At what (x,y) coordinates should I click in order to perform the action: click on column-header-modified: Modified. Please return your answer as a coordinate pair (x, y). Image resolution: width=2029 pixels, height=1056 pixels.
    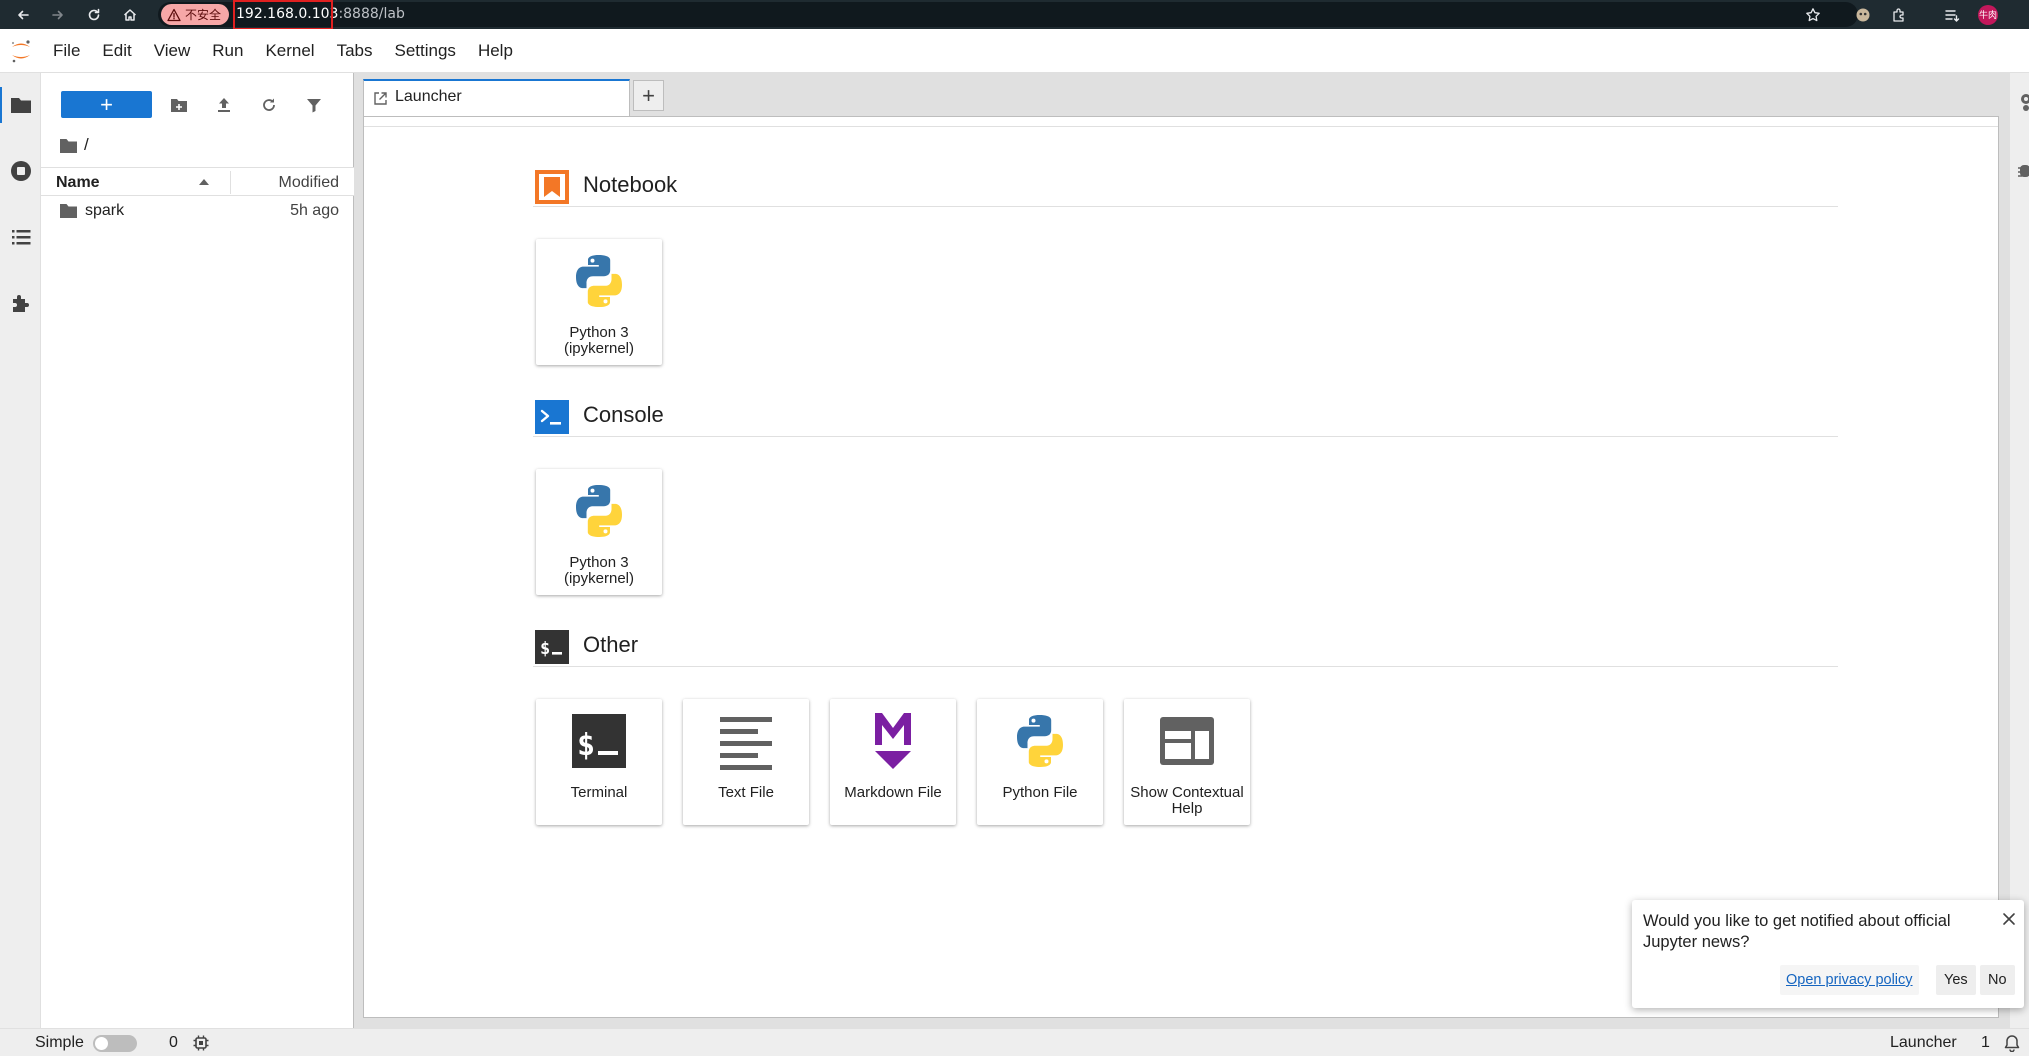
    Looking at the image, I should click on (309, 182).